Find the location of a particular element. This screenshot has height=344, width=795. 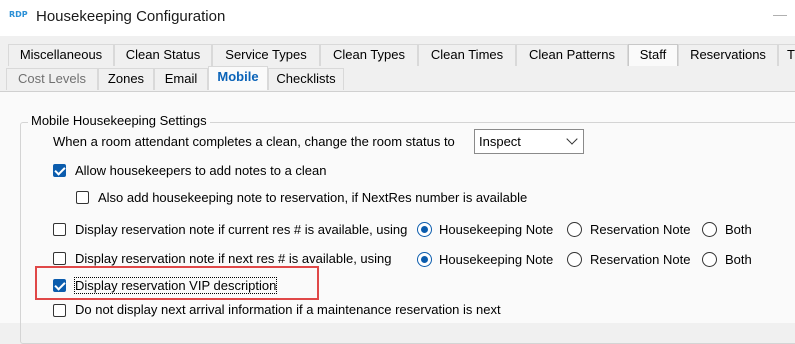

current-res-both-radio is located at coordinates (709, 229).